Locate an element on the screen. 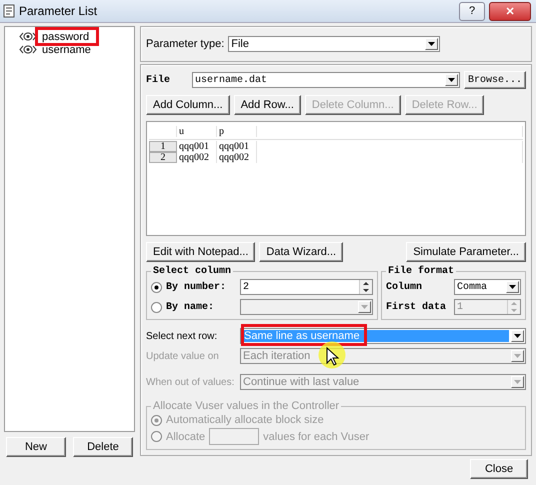  row-number: 2 is located at coordinates (163, 157).